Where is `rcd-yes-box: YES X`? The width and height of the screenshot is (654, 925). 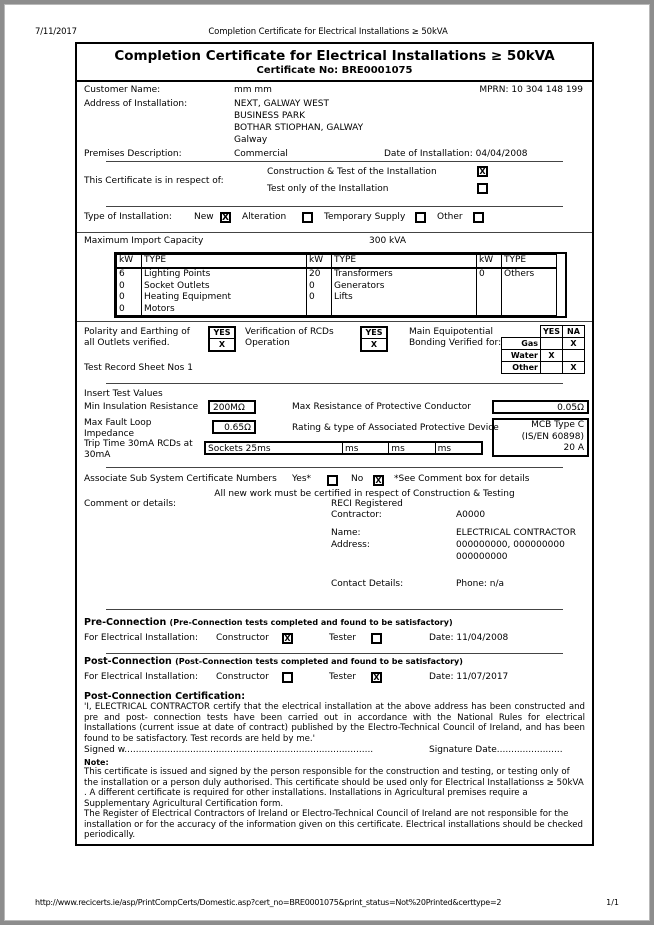 rcd-yes-box: YES X is located at coordinates (374, 339).